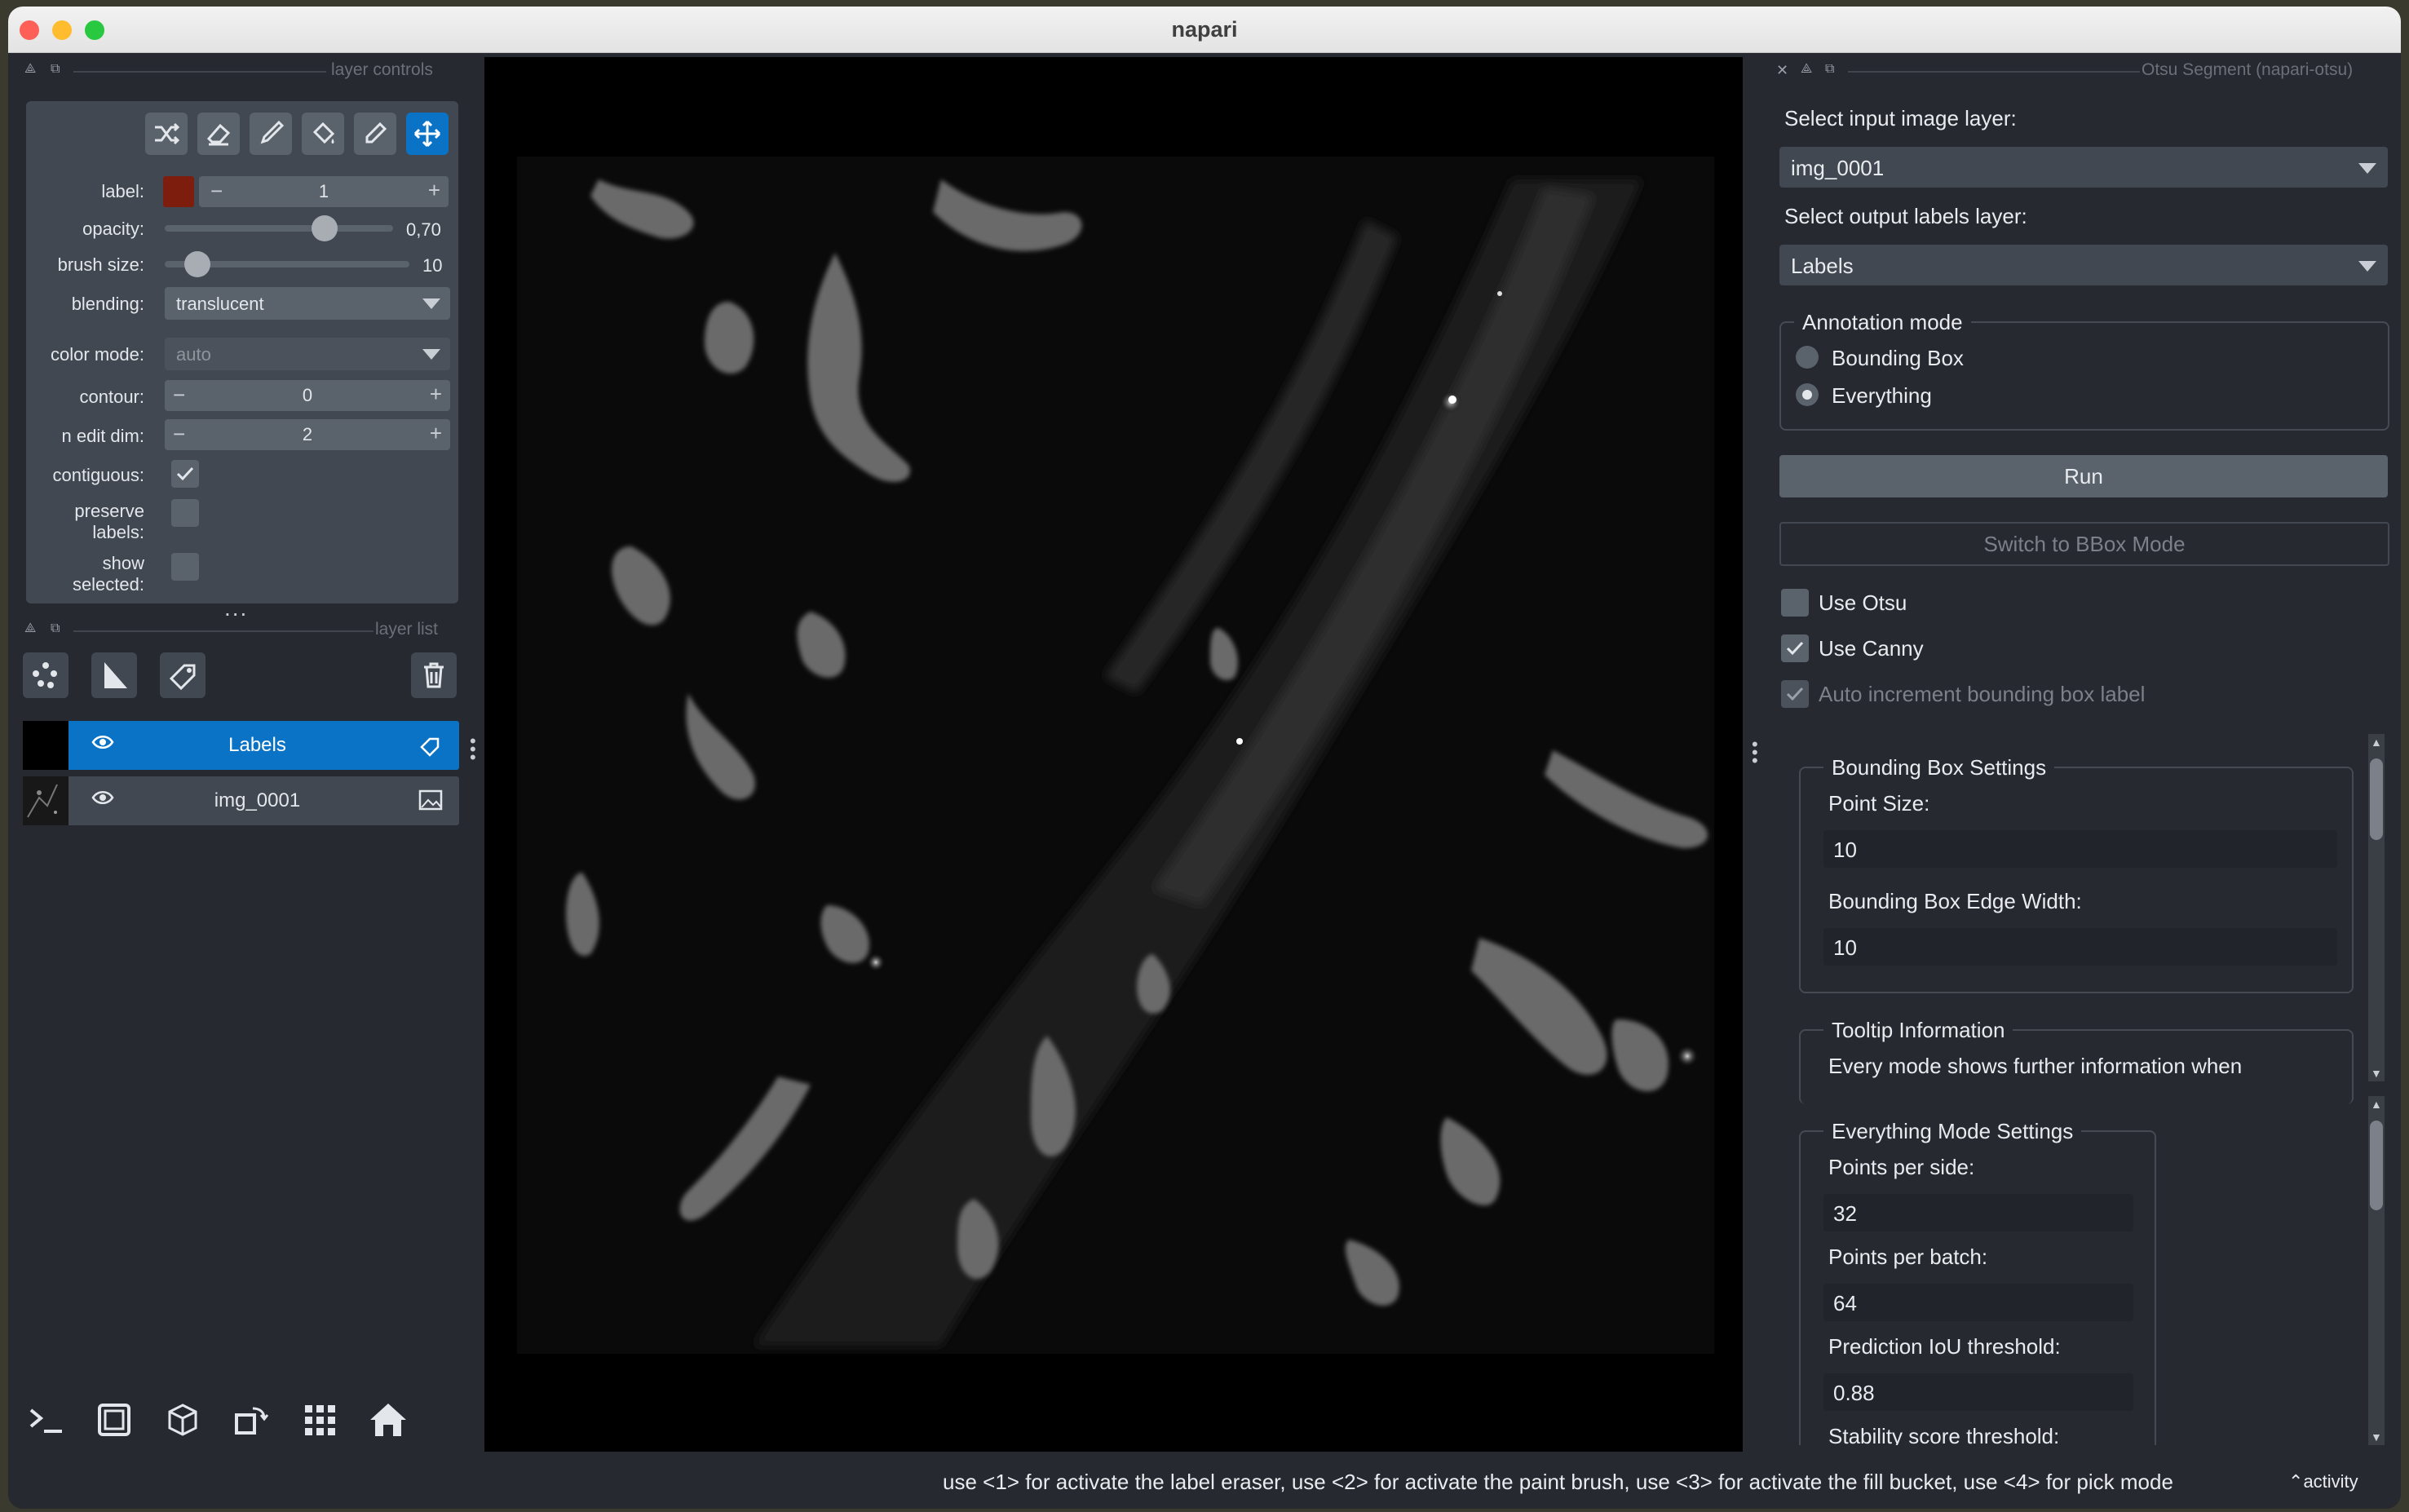  Describe the element at coordinates (257, 800) in the screenshot. I see `layer-name: img_0001` at that location.